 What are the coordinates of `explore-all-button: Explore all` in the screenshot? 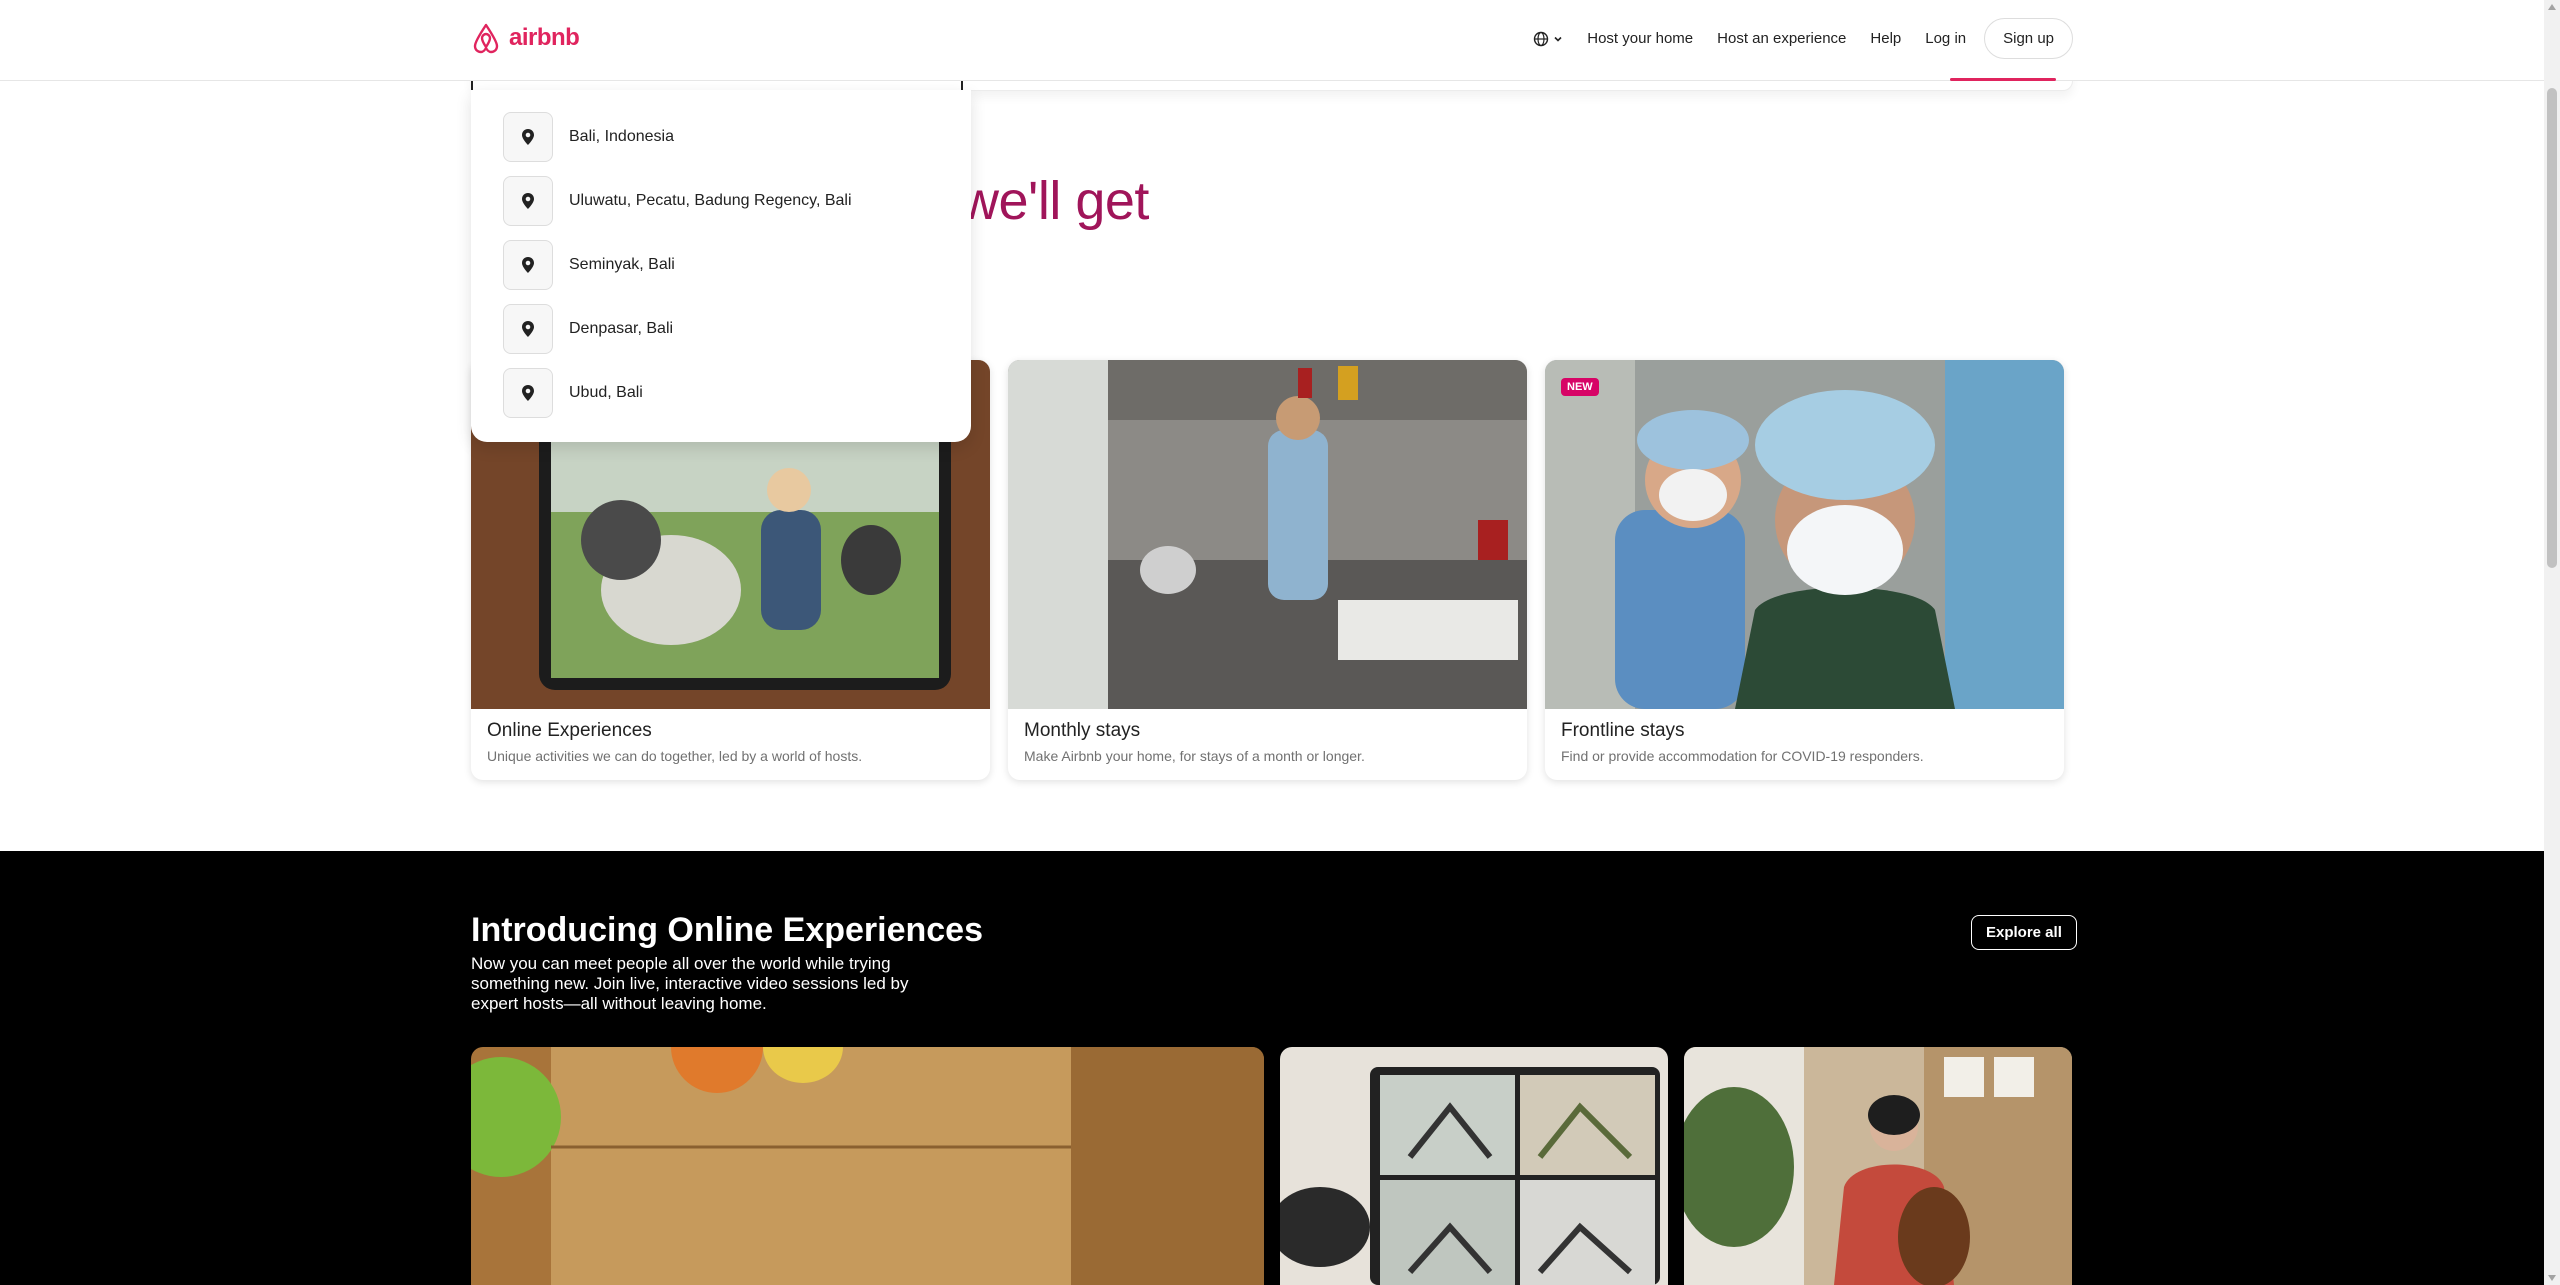 It's located at (2024, 932).